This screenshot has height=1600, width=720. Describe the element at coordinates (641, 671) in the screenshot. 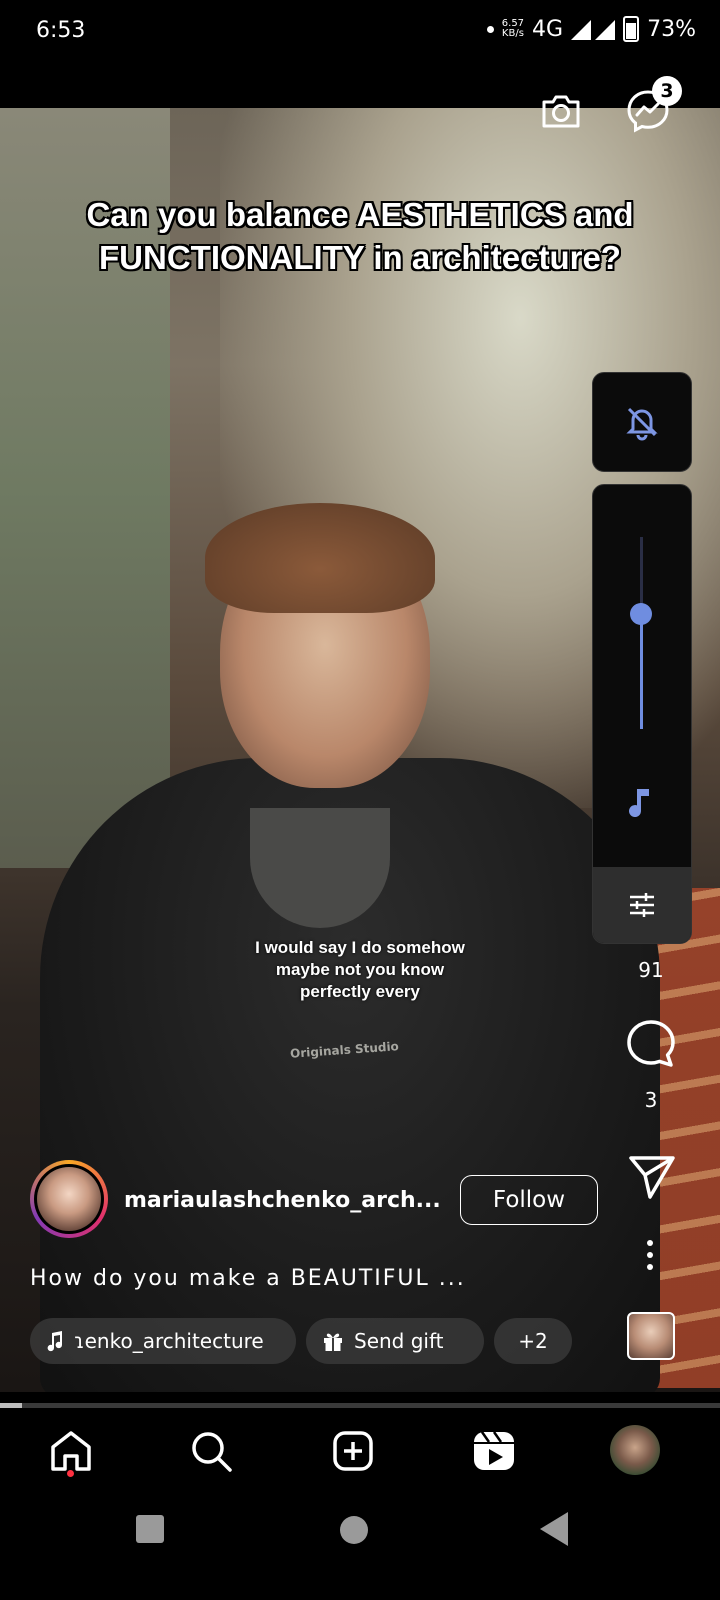

I see `volume-fill` at that location.